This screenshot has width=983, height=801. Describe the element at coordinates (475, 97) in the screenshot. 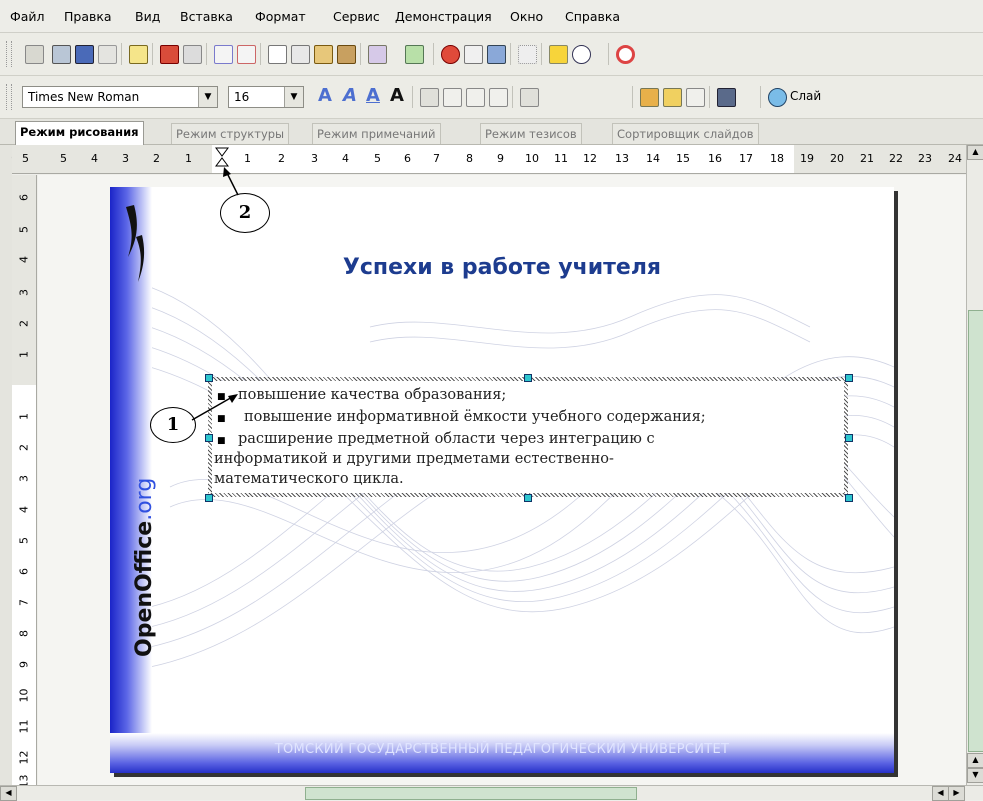

I see `align-right-icon` at that location.